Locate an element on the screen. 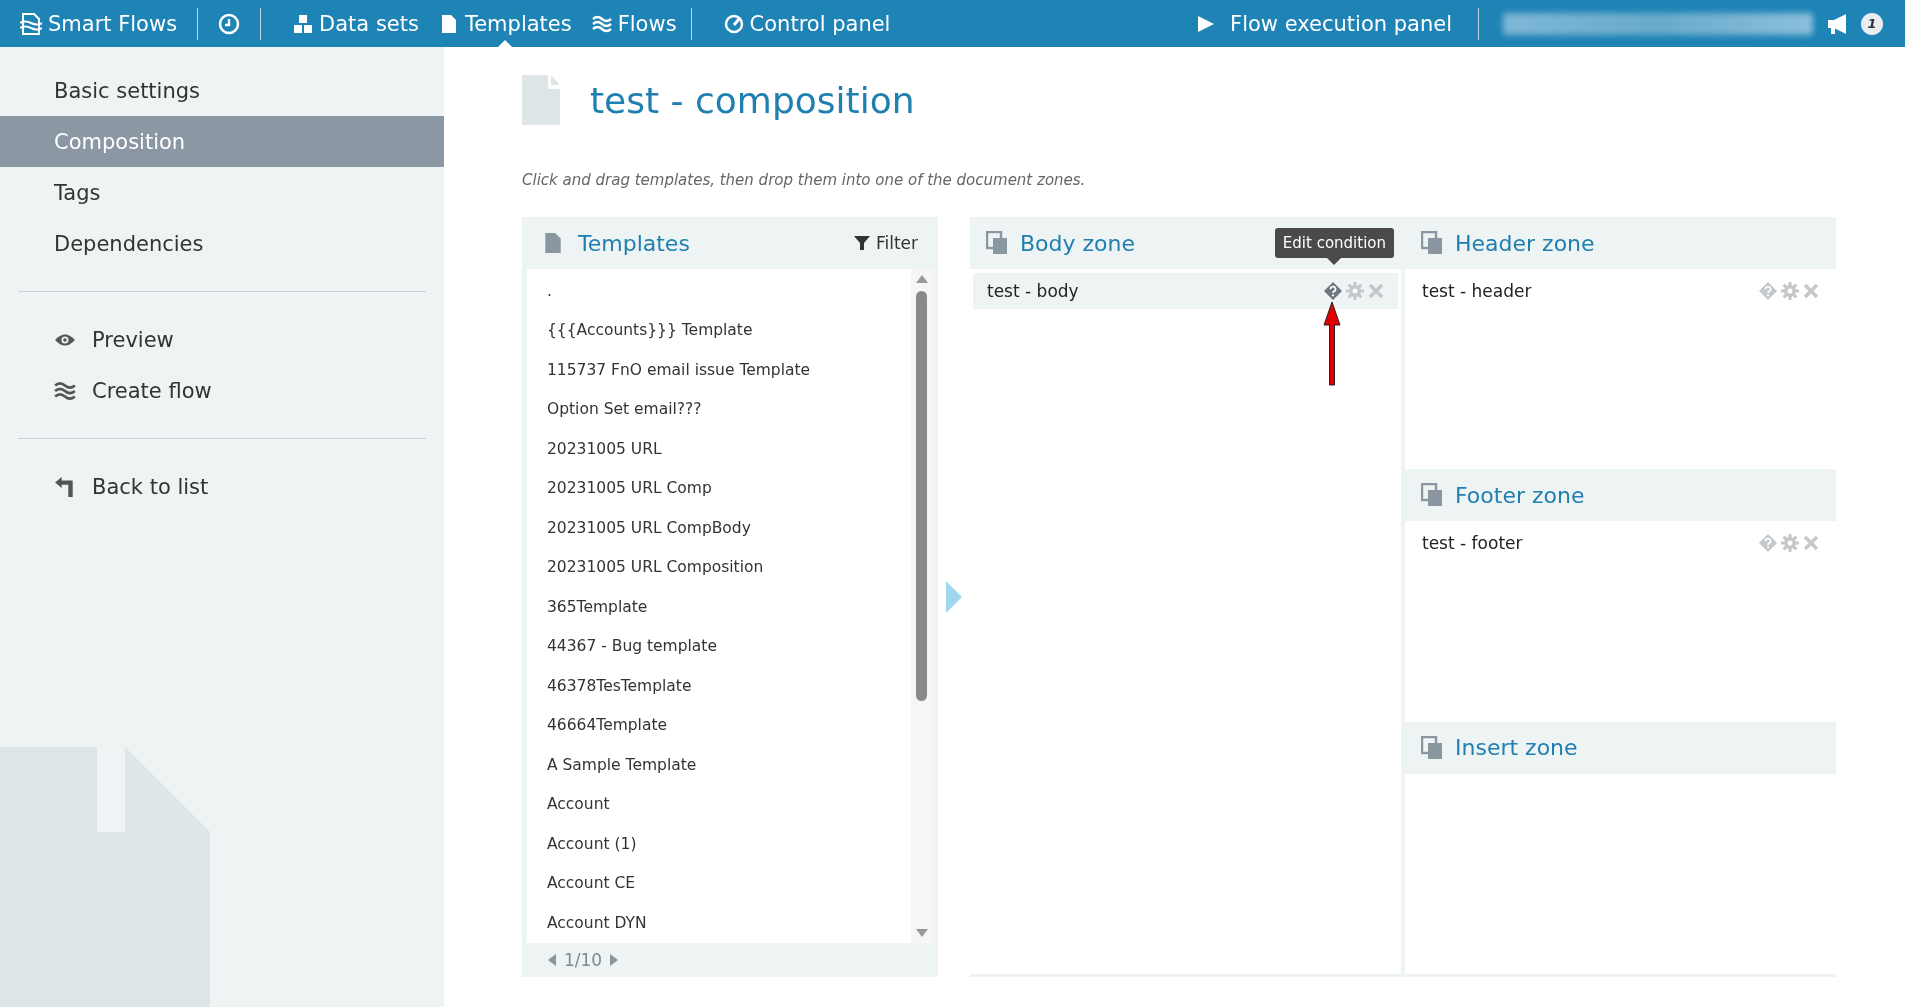 The image size is (1905, 1007). template-item: 20231005 URL Comp is located at coordinates (729, 488).